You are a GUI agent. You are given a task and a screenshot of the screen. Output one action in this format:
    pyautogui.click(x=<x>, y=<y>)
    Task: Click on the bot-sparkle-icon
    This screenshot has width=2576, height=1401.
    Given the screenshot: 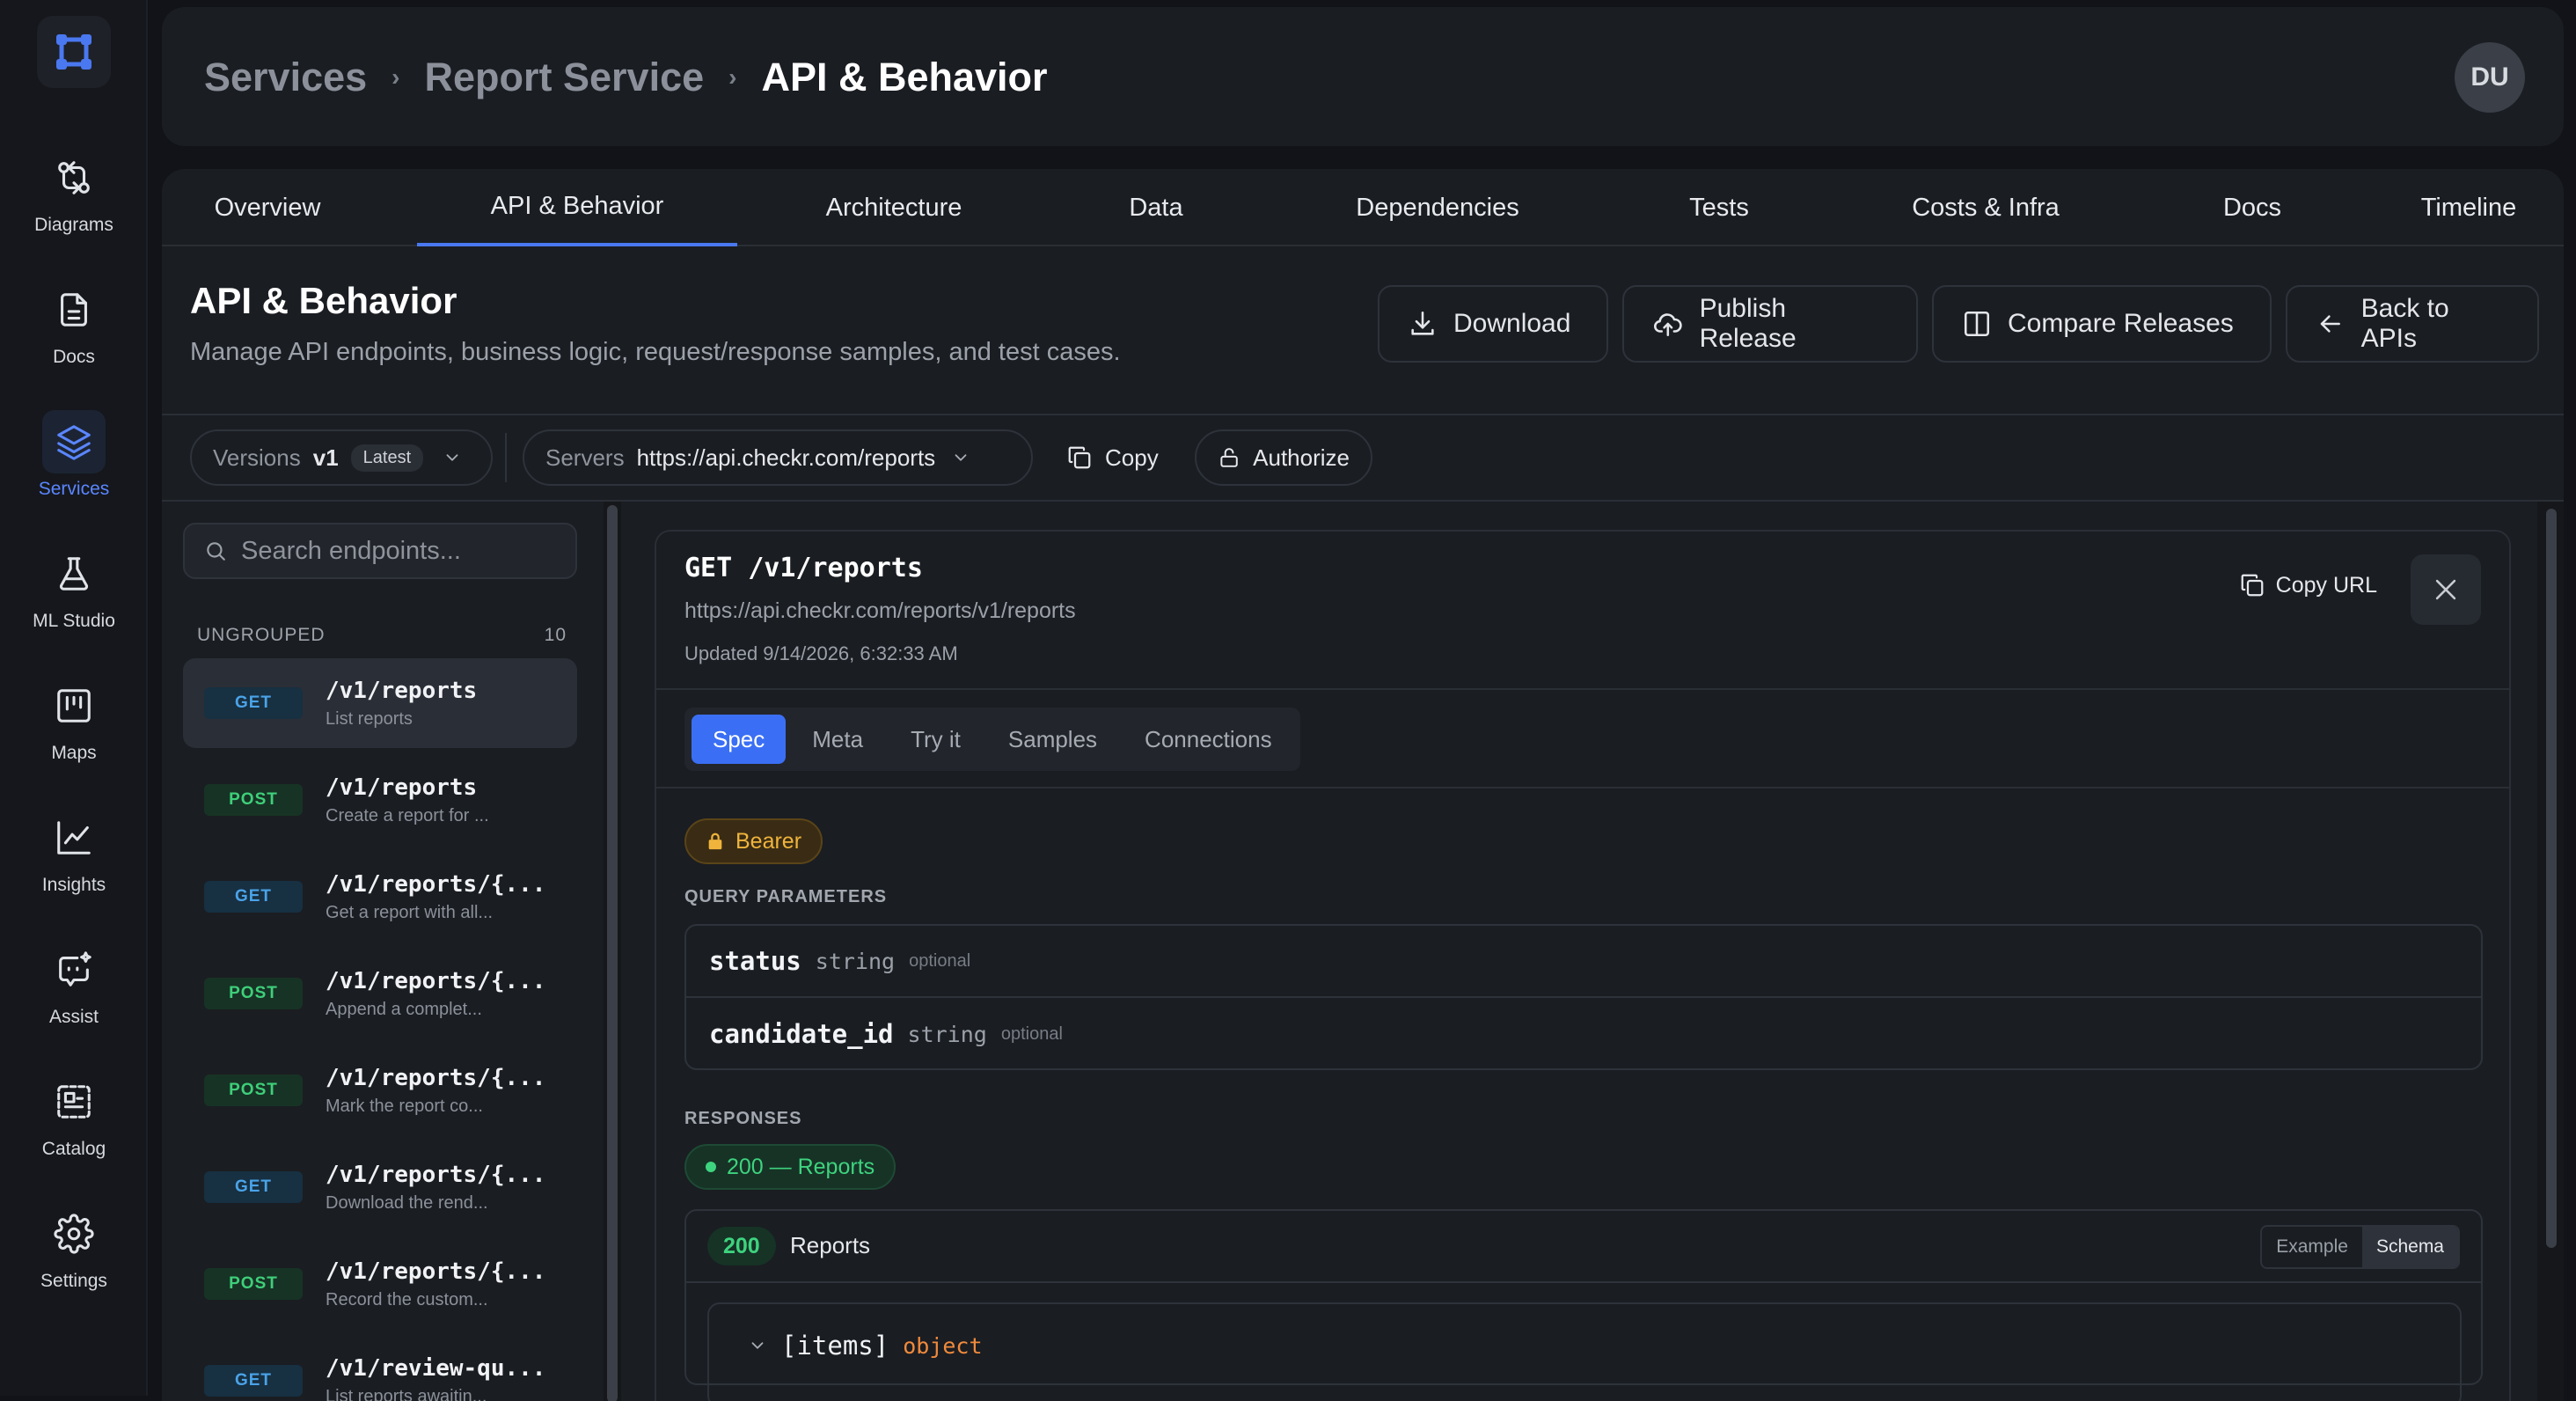 What is the action you would take?
    pyautogui.click(x=74, y=970)
    